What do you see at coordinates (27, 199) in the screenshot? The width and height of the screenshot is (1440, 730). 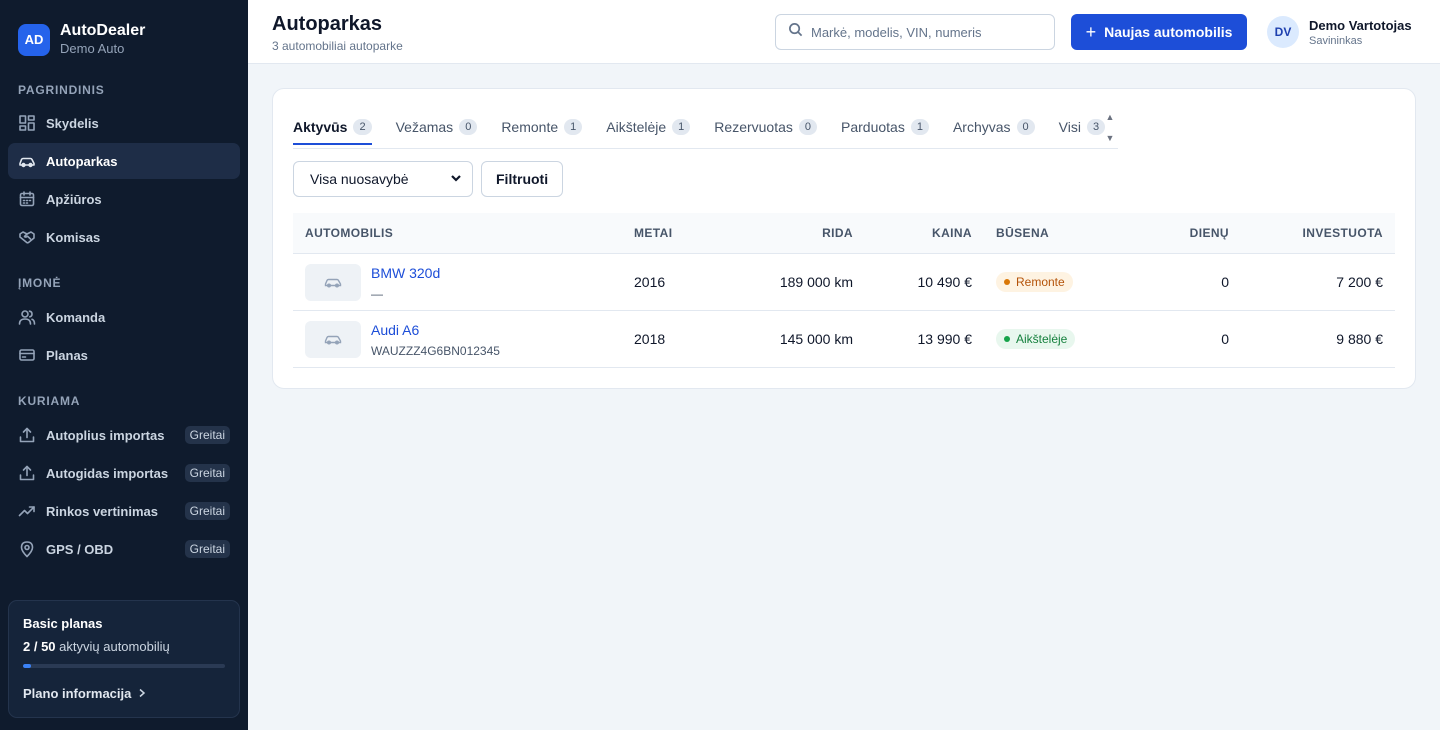 I see `calendar-icon` at bounding box center [27, 199].